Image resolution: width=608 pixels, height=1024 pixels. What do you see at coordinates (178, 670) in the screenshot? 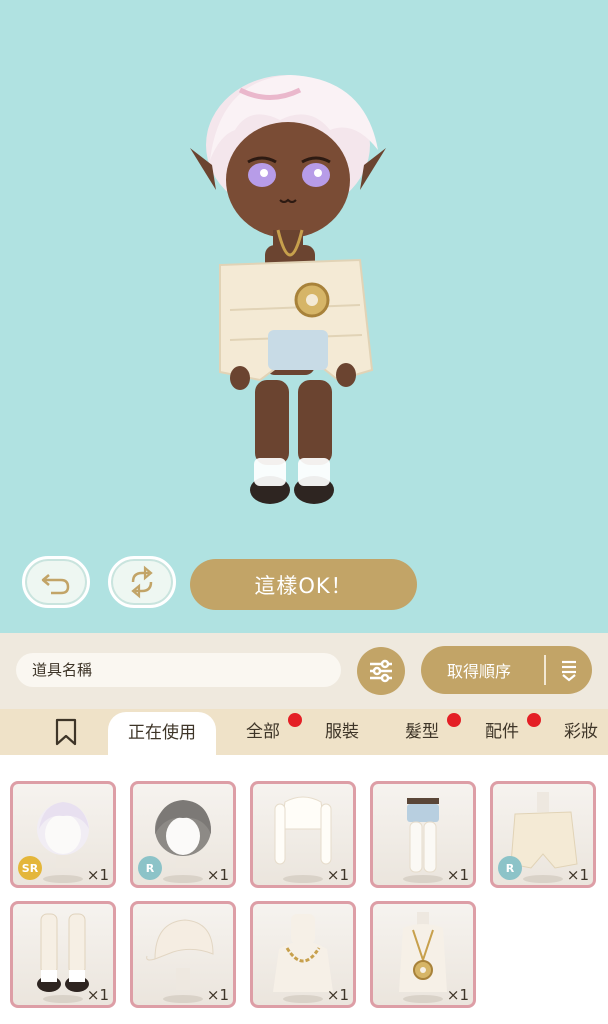
I see `search-input` at bounding box center [178, 670].